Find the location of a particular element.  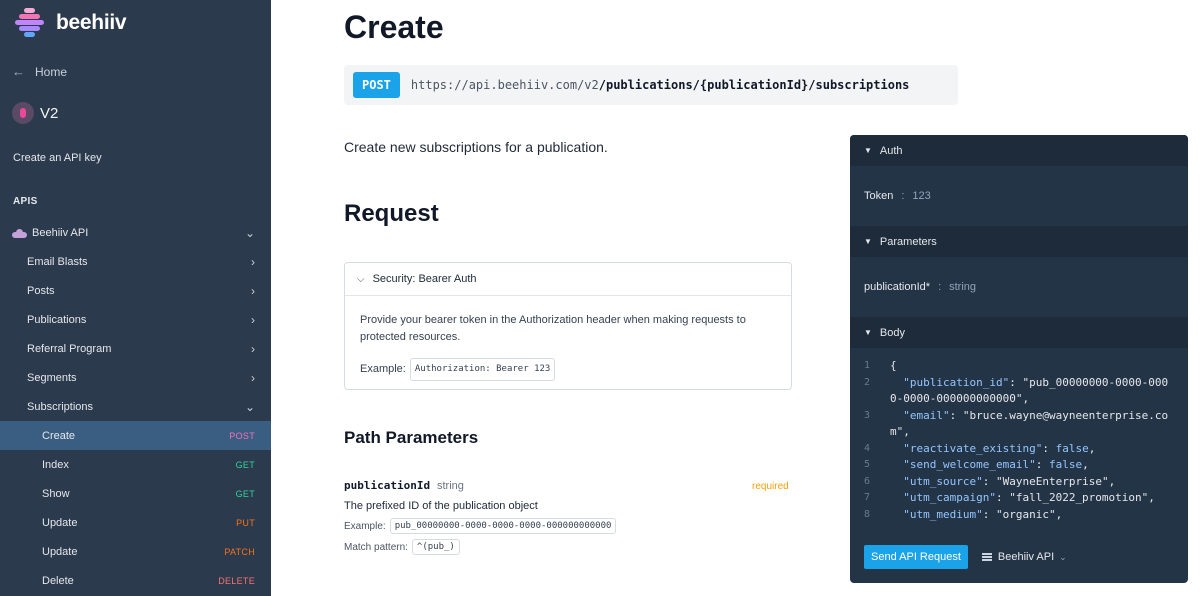

auth-section-toggle: ▼ Auth is located at coordinates (1019, 150).